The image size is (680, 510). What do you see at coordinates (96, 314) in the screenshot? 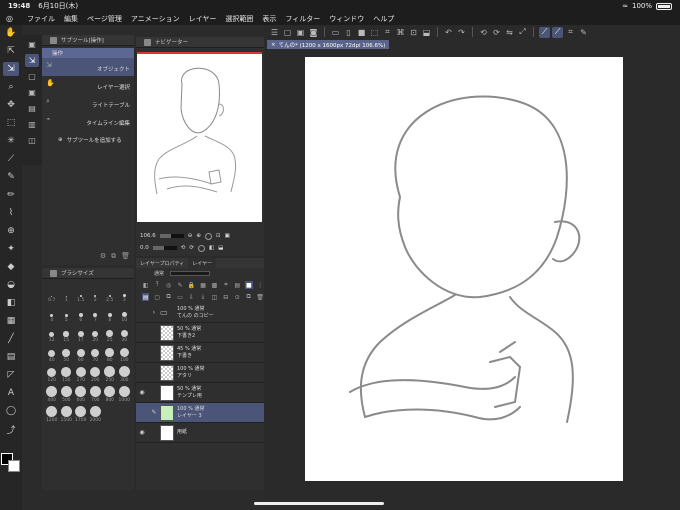
I see `brush-size-preset: 7` at bounding box center [96, 314].